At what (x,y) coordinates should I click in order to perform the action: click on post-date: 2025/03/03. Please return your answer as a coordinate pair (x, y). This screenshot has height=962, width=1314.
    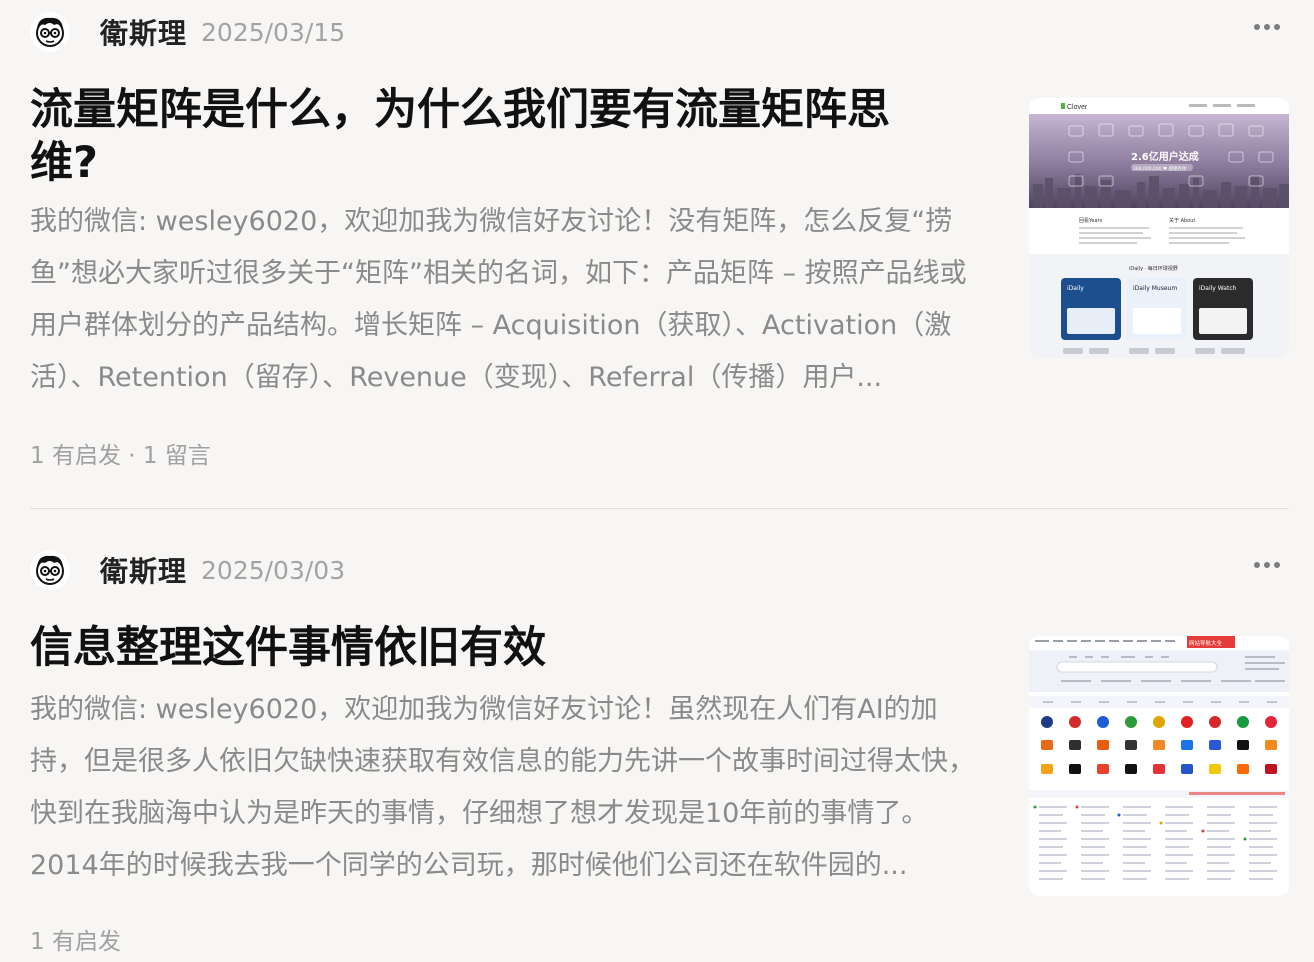
    Looking at the image, I should click on (273, 570).